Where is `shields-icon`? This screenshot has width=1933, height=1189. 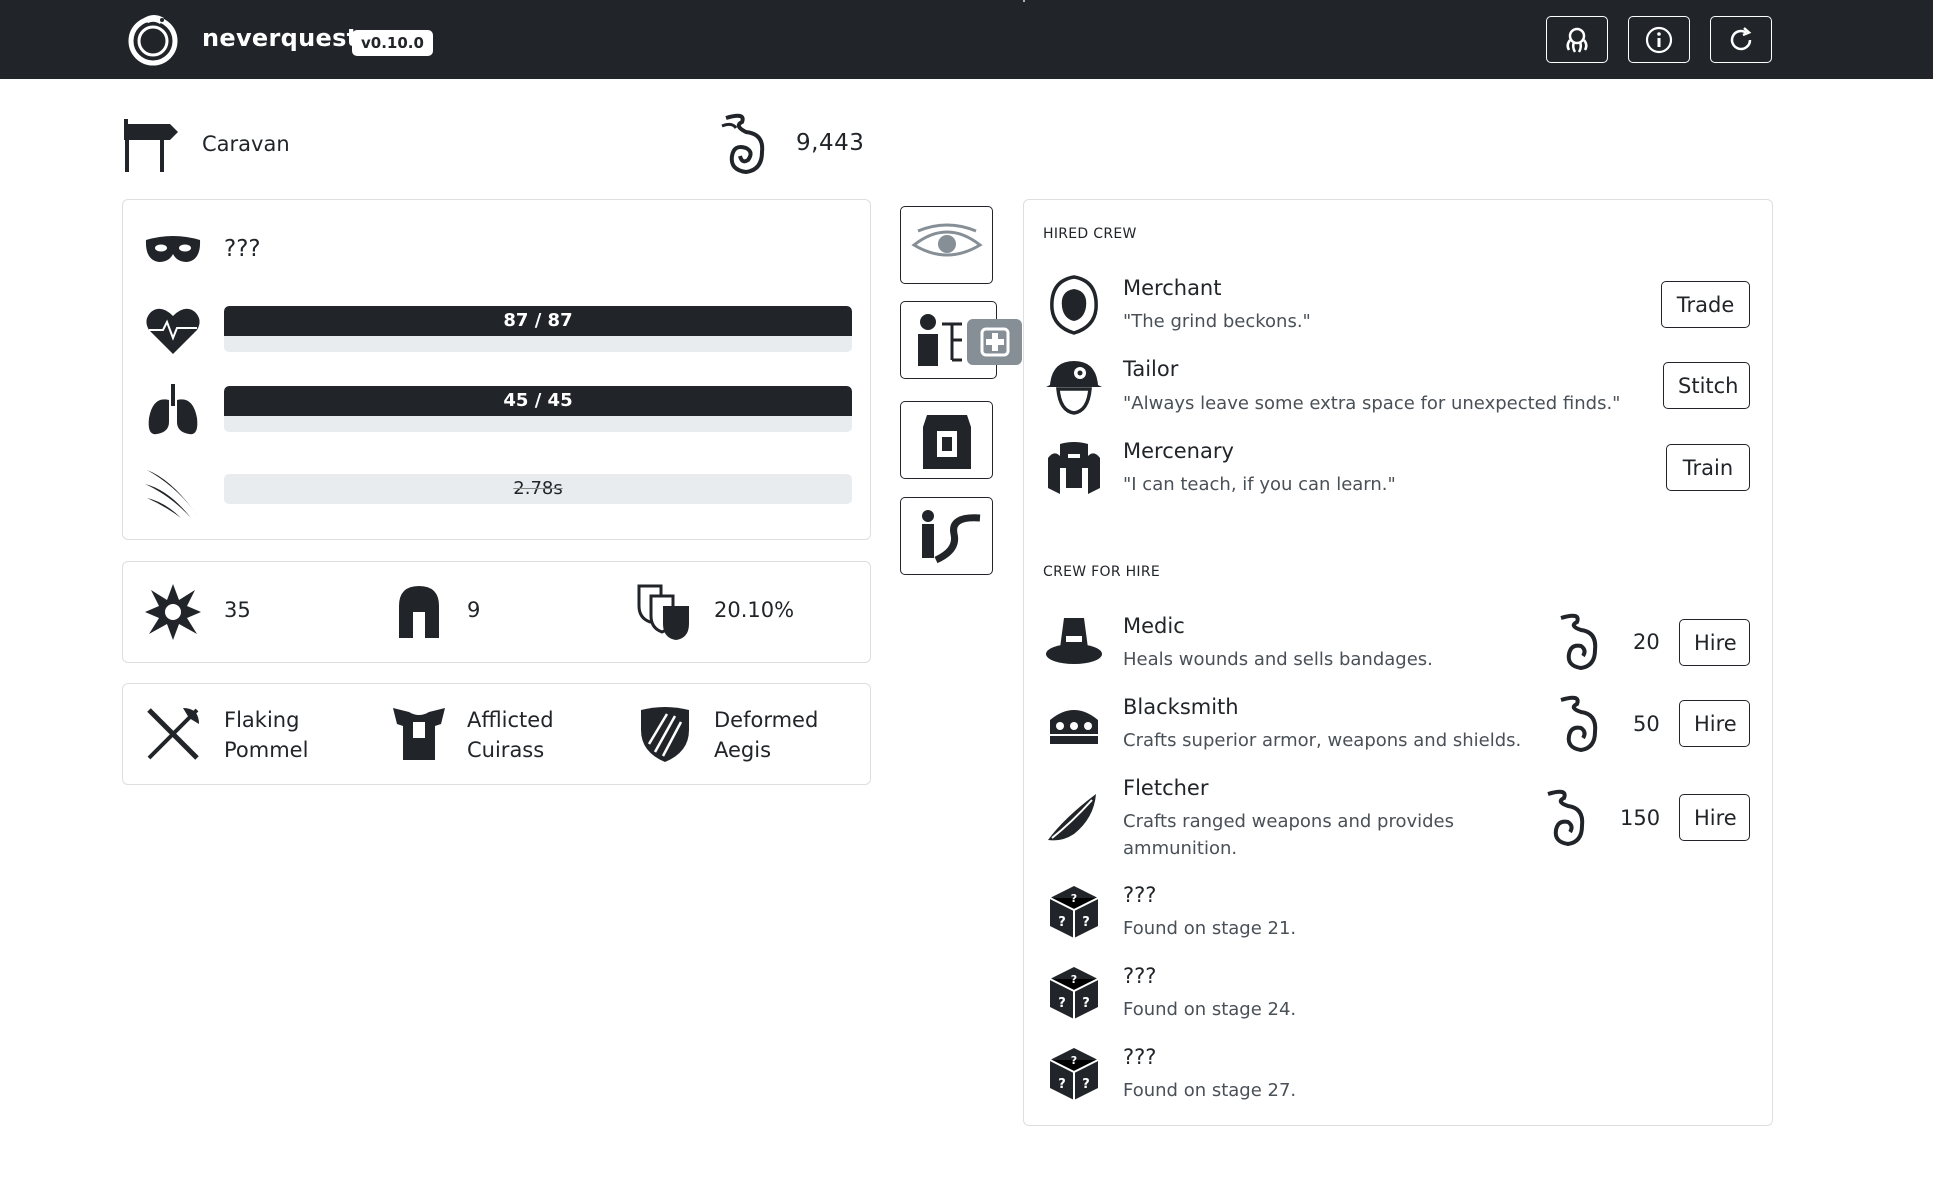 shields-icon is located at coordinates (663, 612).